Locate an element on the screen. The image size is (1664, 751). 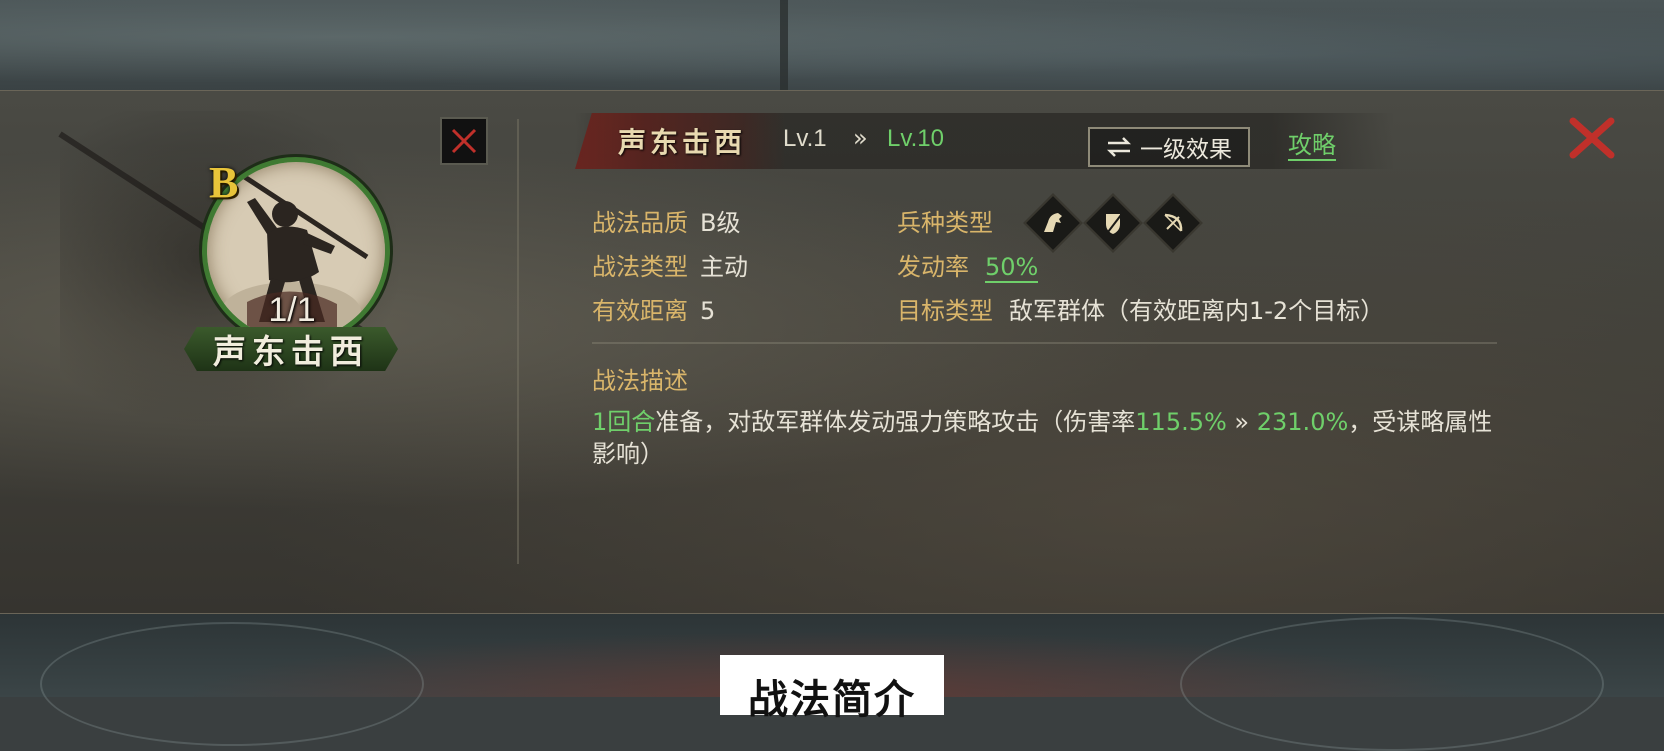
troop-label: 兵种类型 is located at coordinates (945, 223).